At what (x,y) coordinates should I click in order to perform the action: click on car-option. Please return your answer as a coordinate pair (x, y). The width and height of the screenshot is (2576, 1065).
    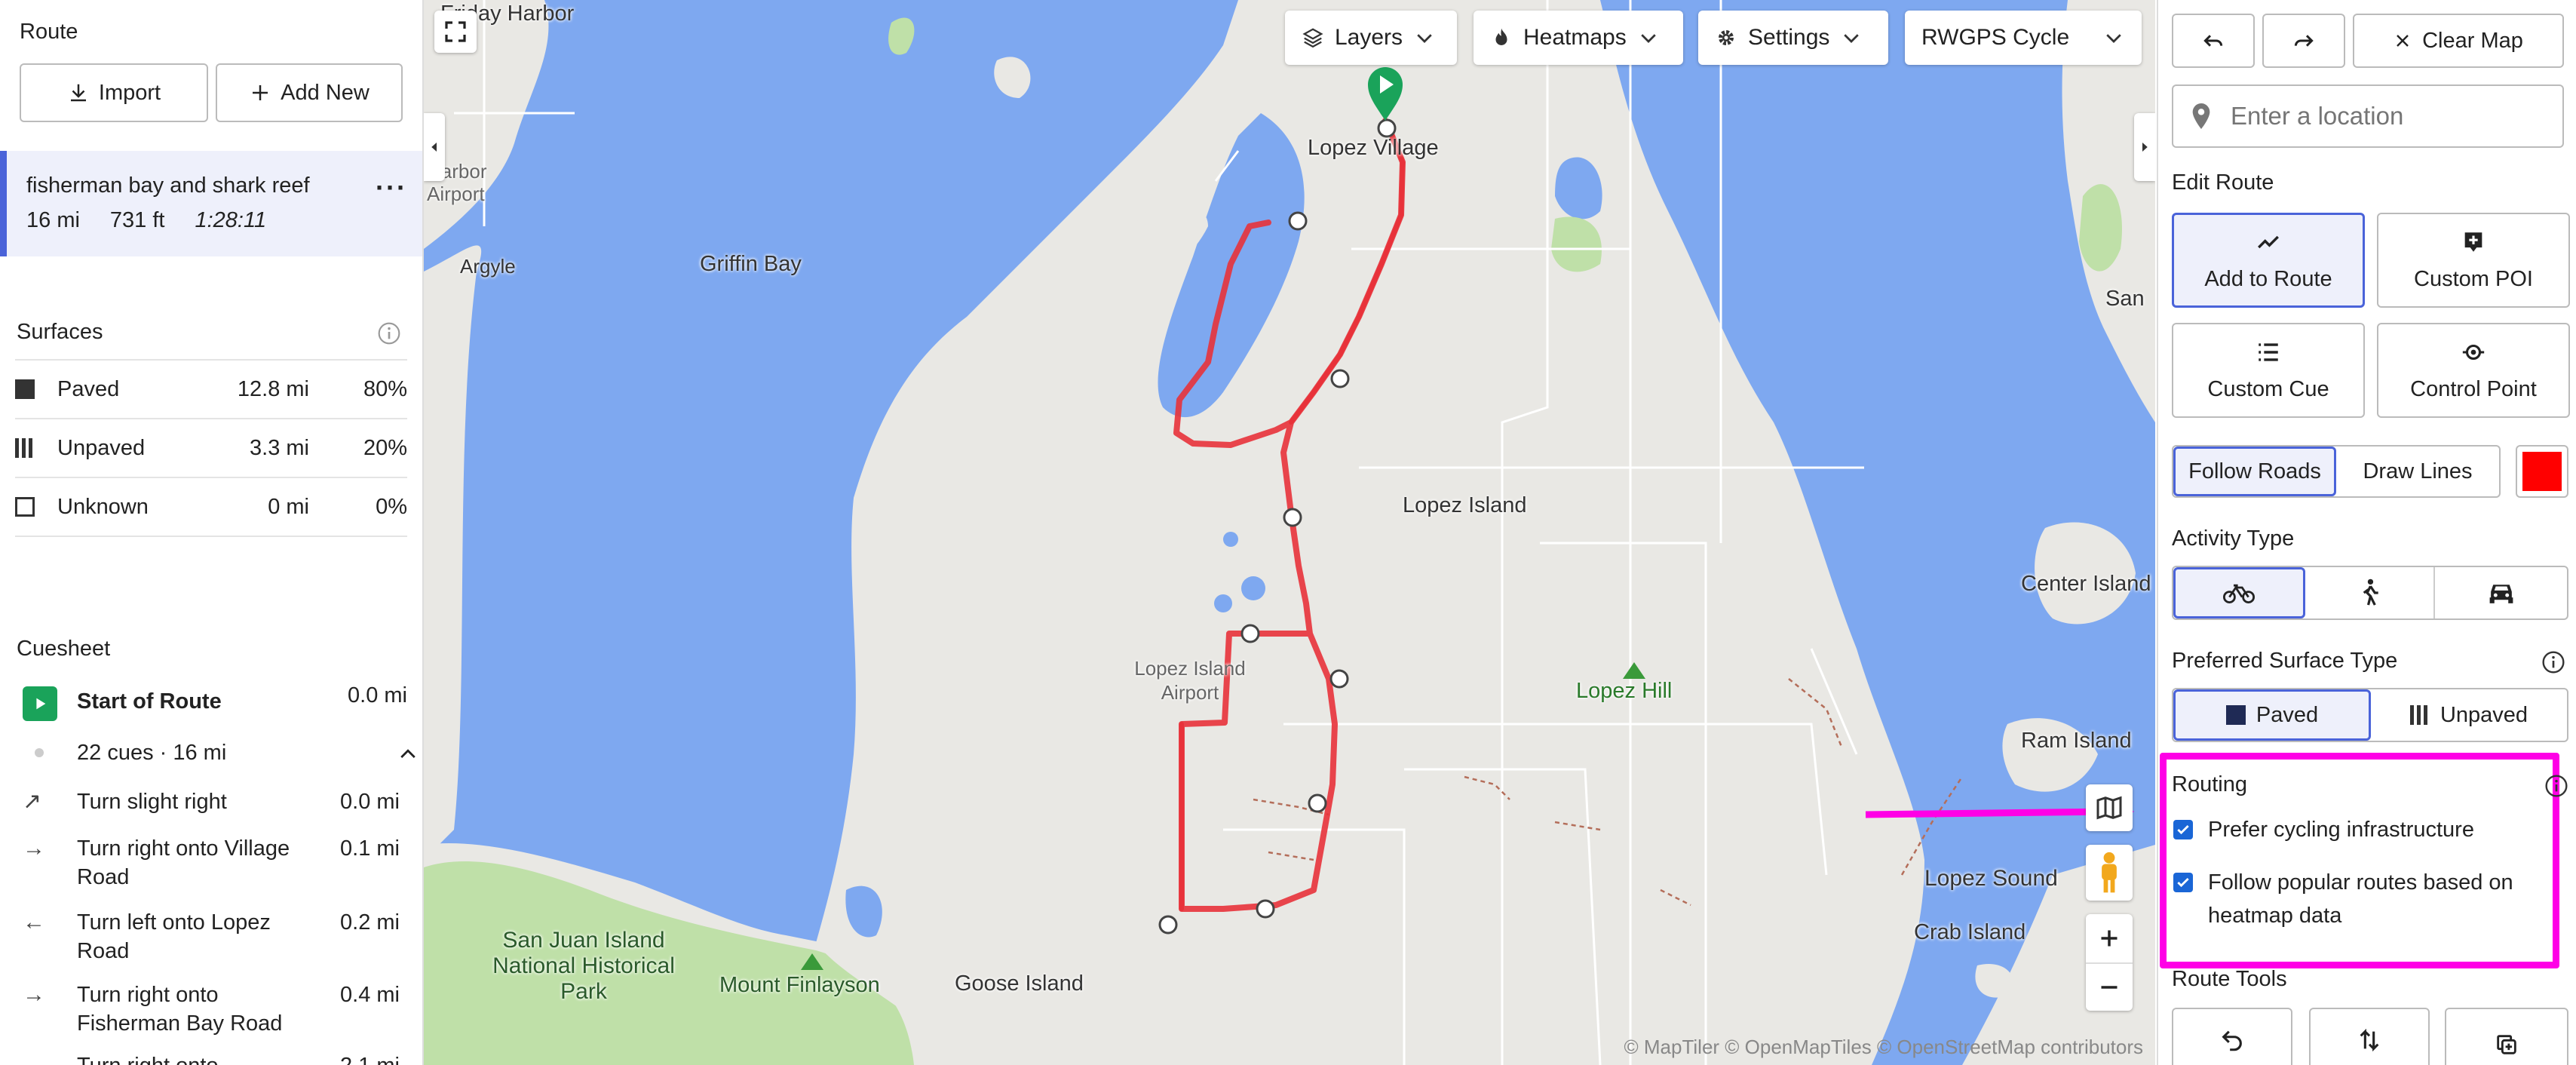
    Looking at the image, I should click on (2501, 592).